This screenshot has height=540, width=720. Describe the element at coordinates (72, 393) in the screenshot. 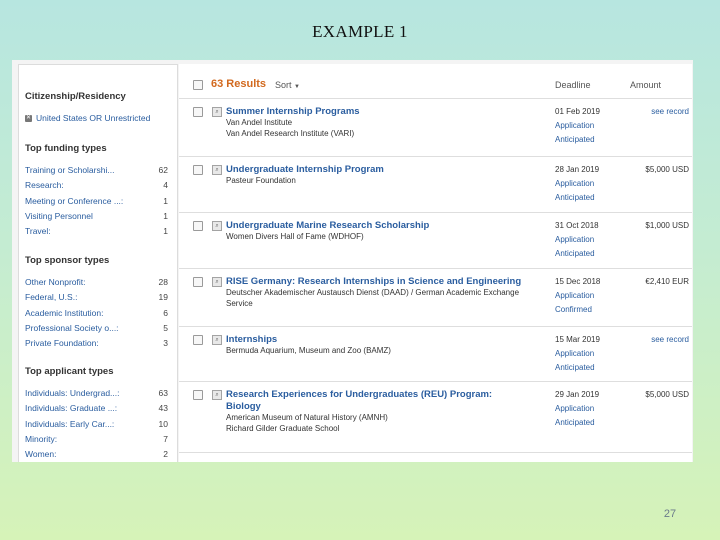

I see `sidebar-filter-label: Individuals: Undergrad...:` at that location.